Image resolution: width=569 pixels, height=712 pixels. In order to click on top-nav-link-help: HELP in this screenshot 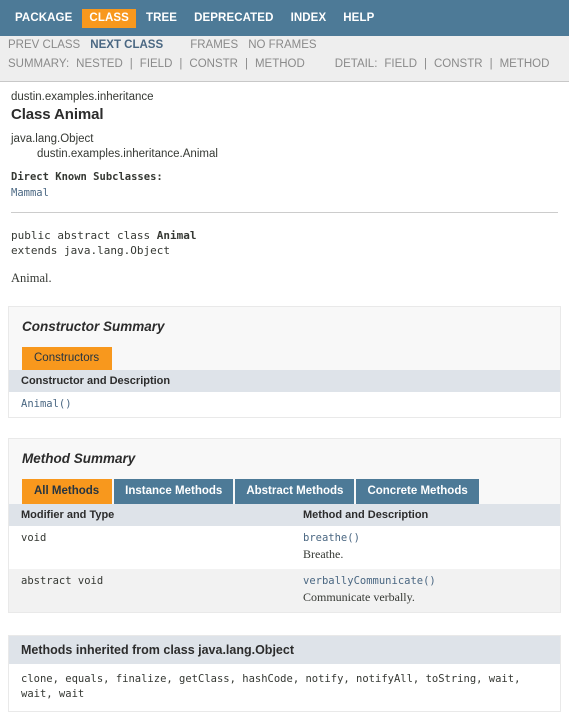, I will do `click(358, 18)`.